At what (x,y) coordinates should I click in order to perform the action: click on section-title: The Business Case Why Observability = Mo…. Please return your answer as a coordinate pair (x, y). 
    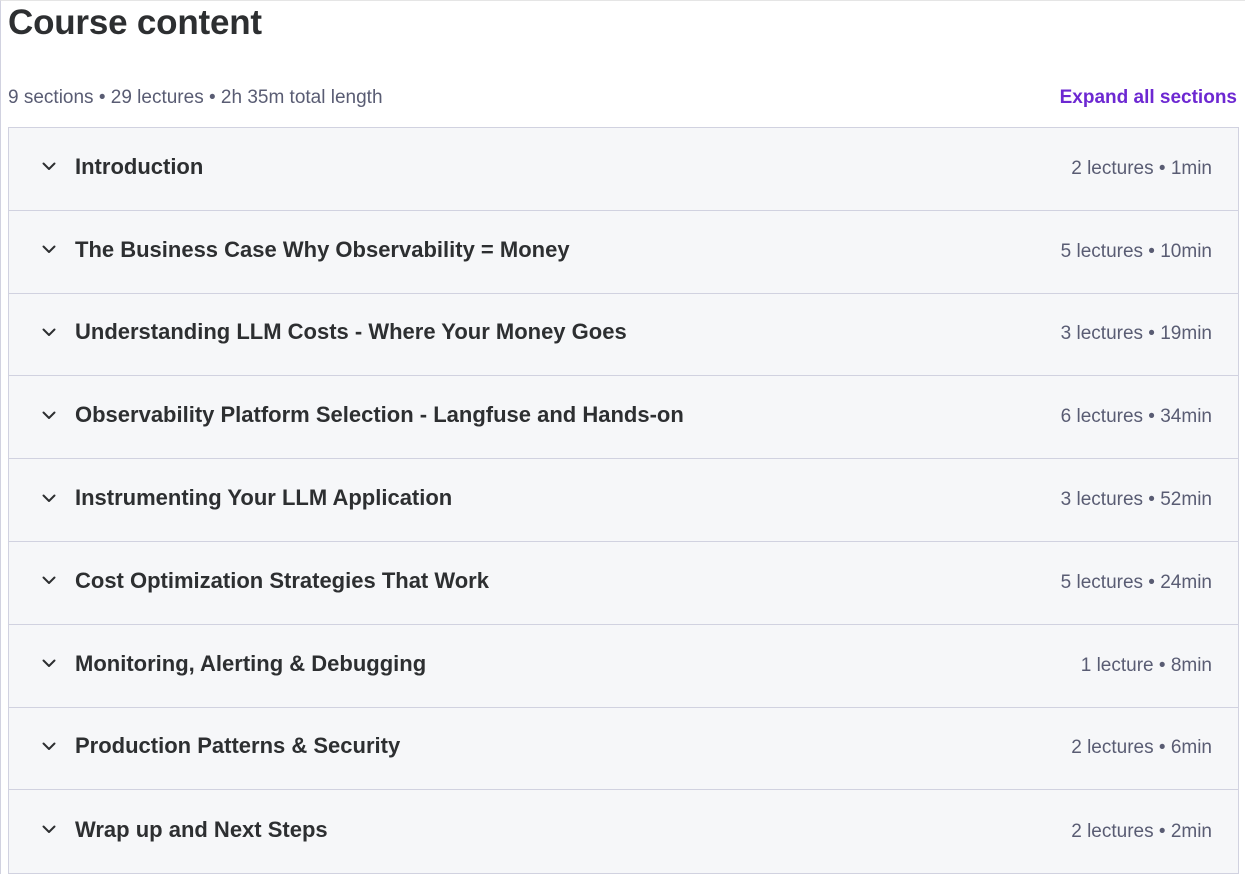
    Looking at the image, I should click on (322, 249).